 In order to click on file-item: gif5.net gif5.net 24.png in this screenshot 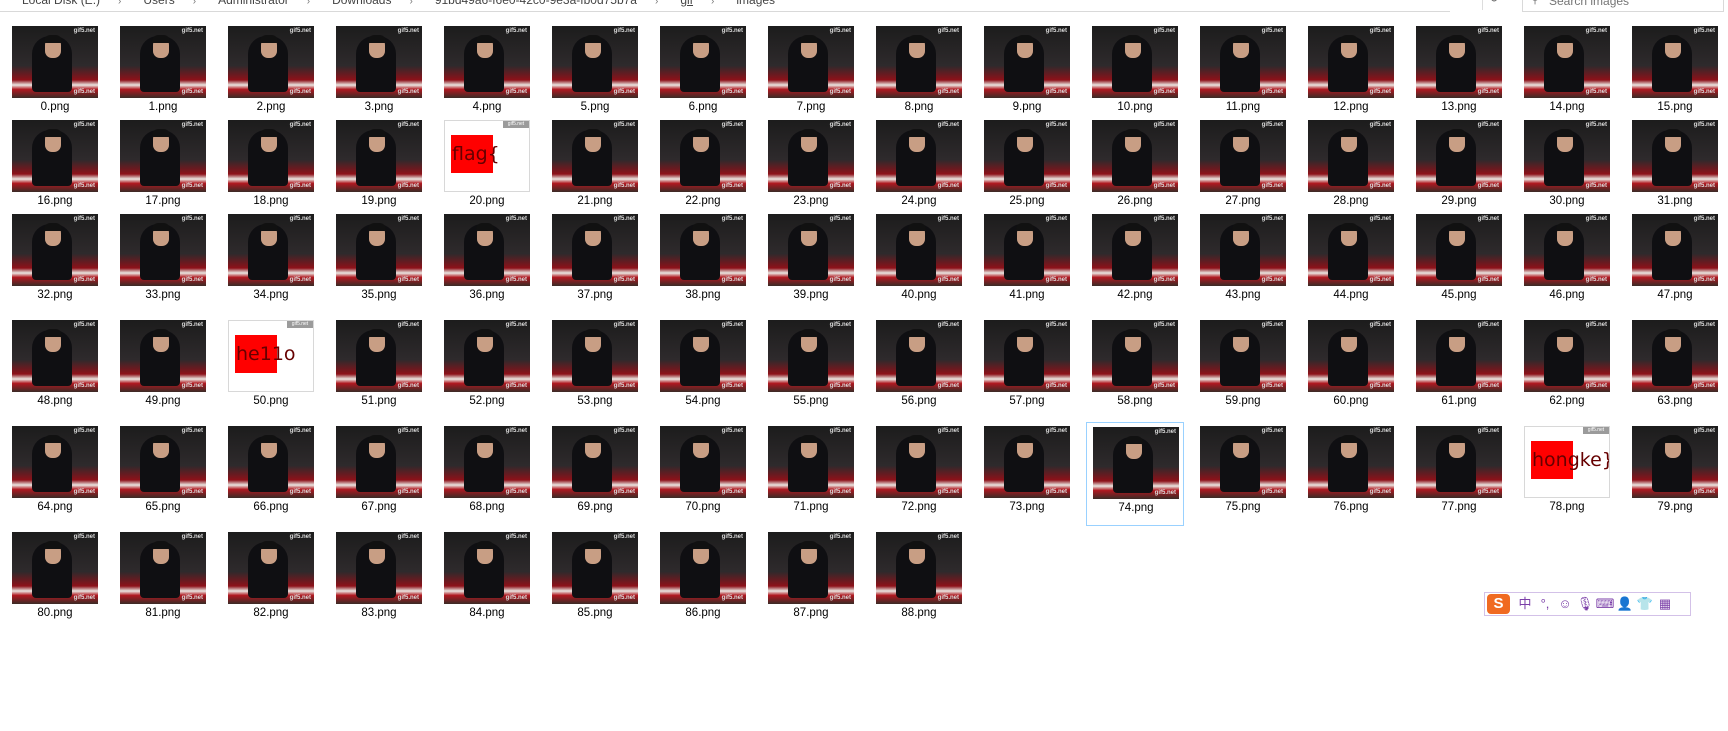, I will do `click(919, 168)`.